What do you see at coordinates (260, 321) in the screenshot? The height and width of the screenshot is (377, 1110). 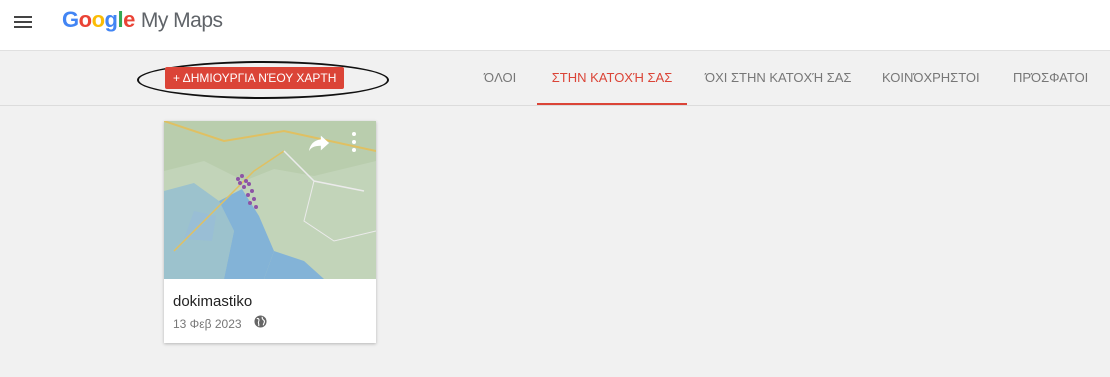 I see `globe-icon` at bounding box center [260, 321].